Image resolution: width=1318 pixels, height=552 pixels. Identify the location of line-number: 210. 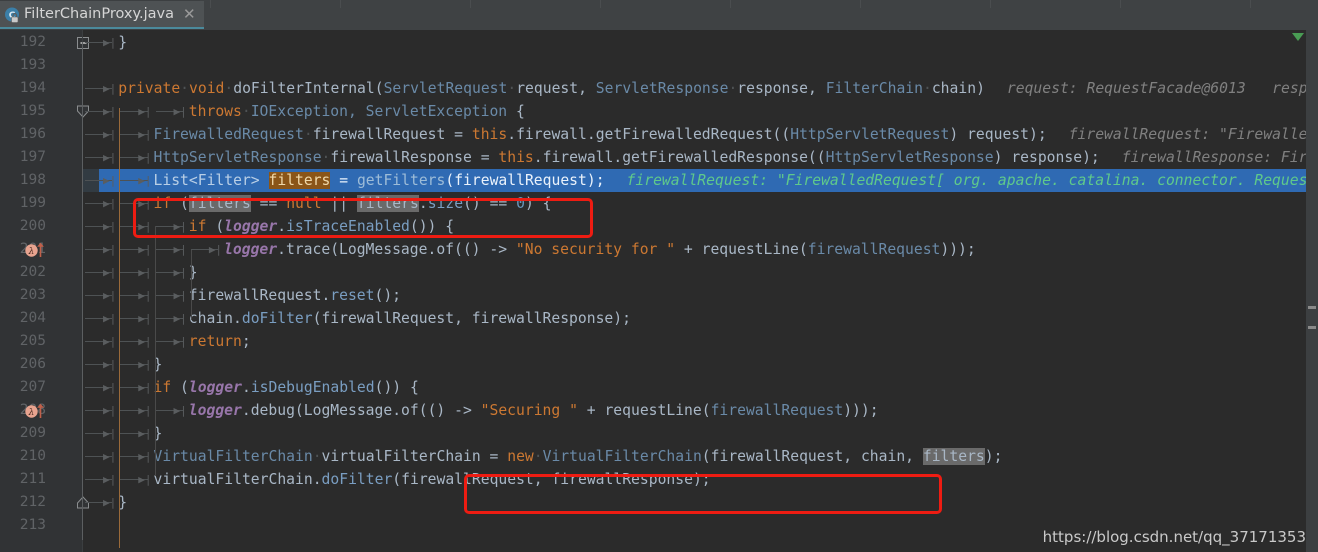
(32, 456).